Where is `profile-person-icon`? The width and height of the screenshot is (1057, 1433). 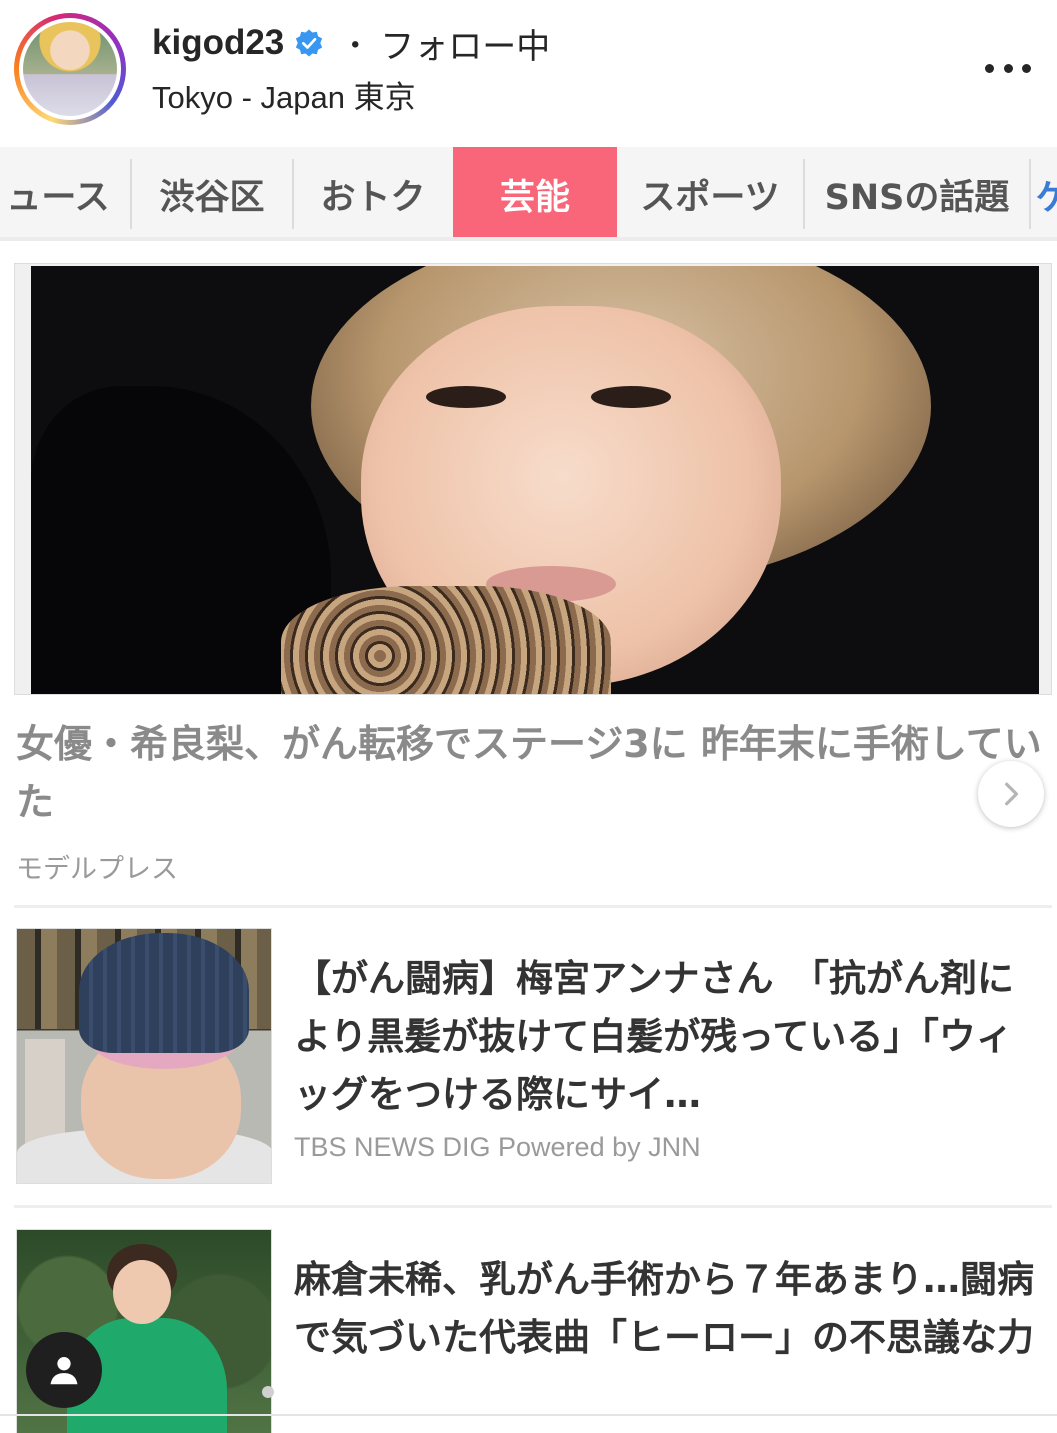
profile-person-icon is located at coordinates (64, 1371).